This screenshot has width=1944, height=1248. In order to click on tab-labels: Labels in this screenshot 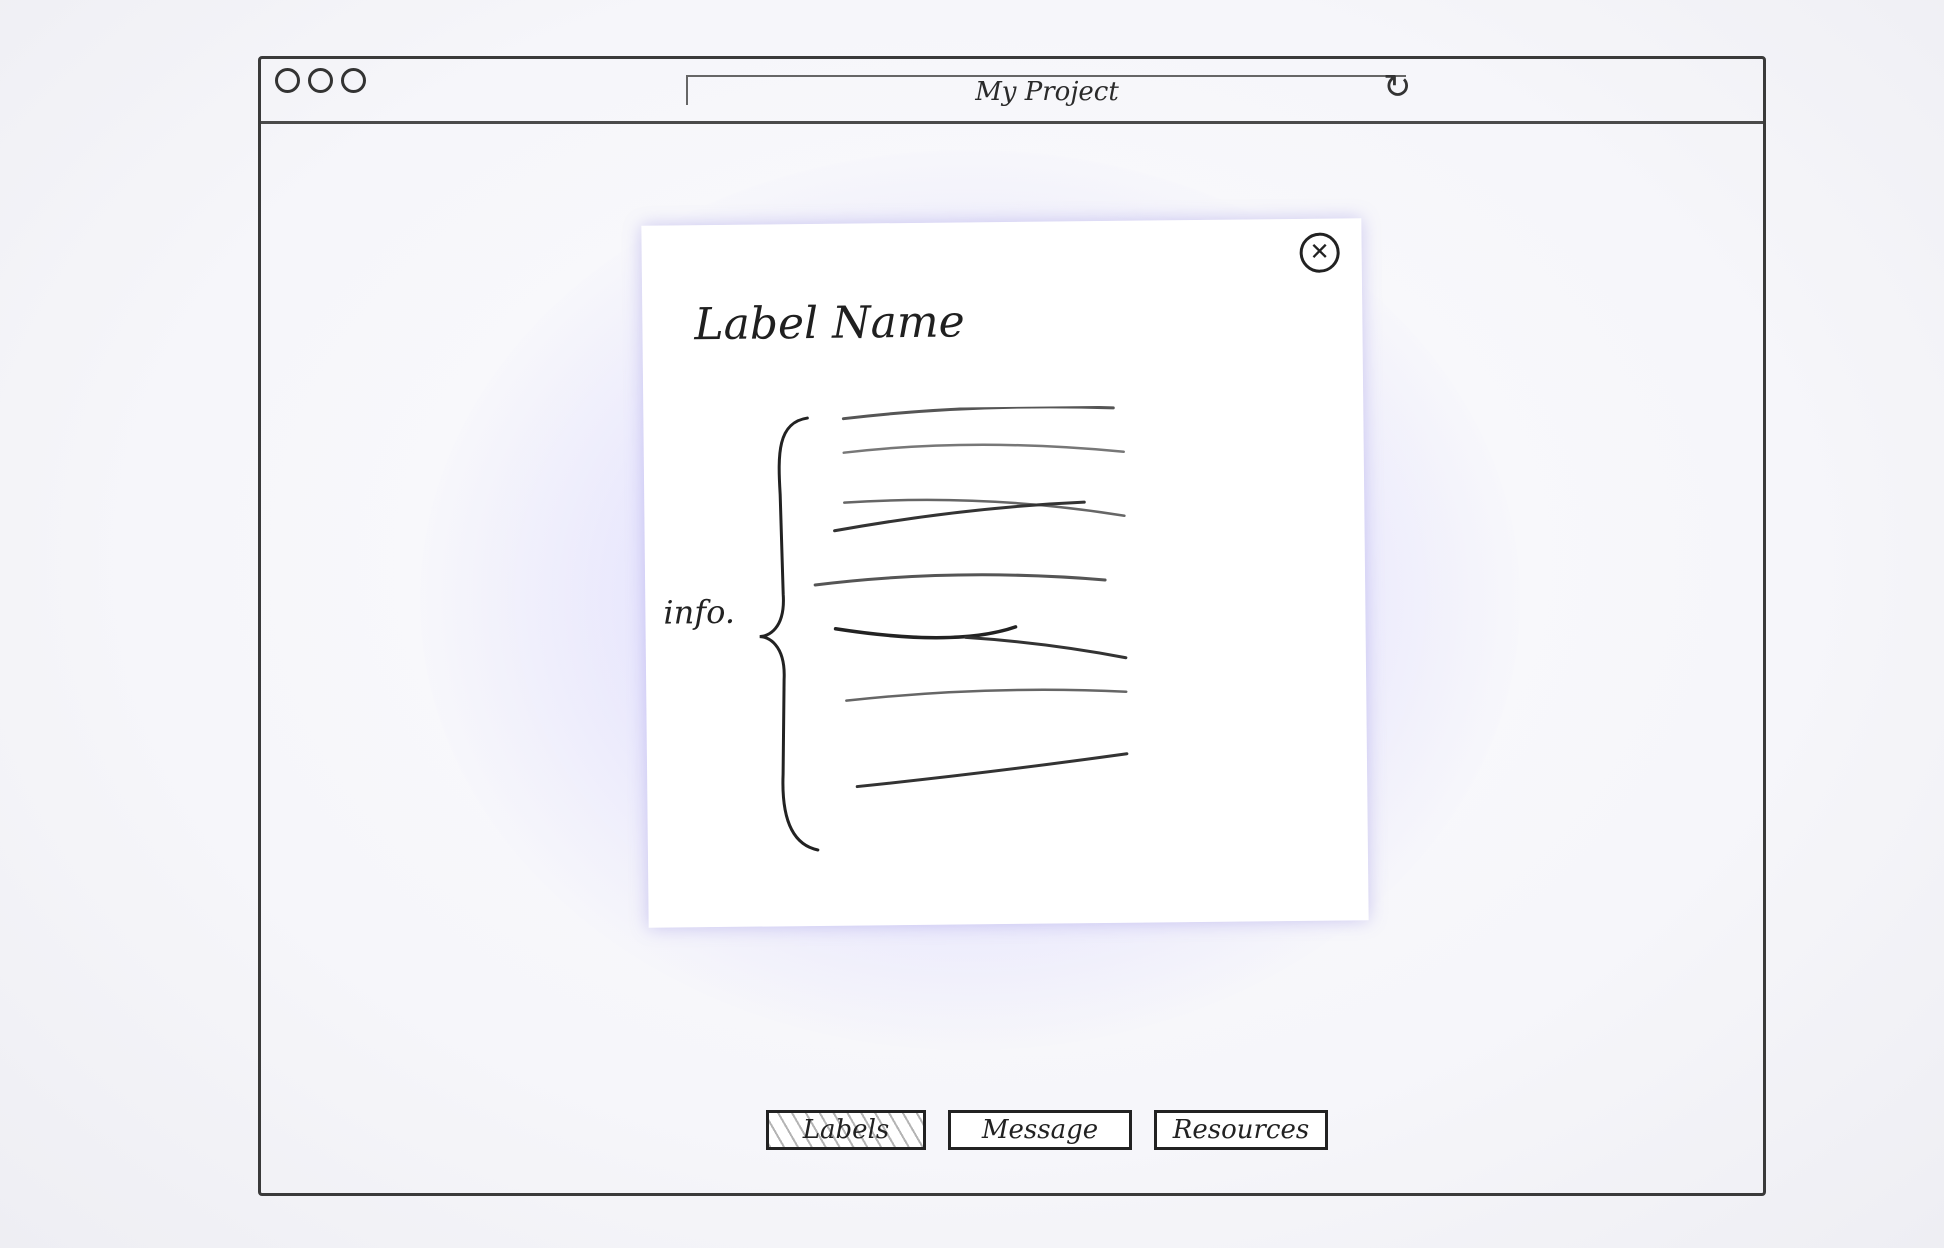, I will do `click(846, 1130)`.